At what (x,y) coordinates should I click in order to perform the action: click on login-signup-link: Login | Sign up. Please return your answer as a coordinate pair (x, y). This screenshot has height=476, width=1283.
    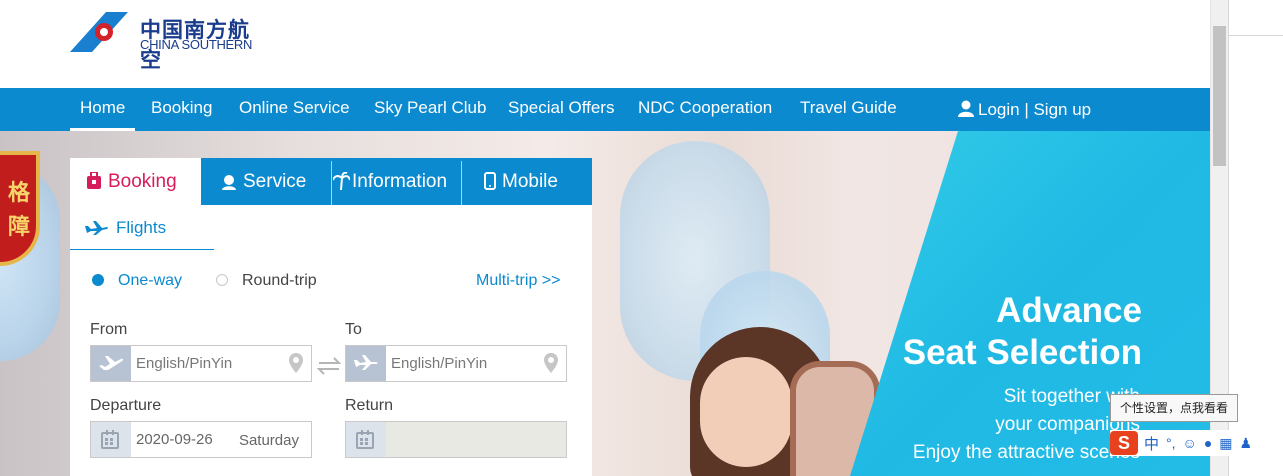
    Looking at the image, I should click on (1024, 109).